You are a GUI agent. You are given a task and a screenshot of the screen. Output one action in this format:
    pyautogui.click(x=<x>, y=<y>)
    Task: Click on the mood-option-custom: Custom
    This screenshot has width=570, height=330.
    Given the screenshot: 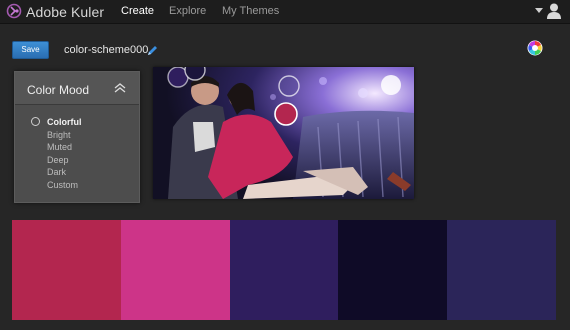 What is the action you would take?
    pyautogui.click(x=62, y=185)
    